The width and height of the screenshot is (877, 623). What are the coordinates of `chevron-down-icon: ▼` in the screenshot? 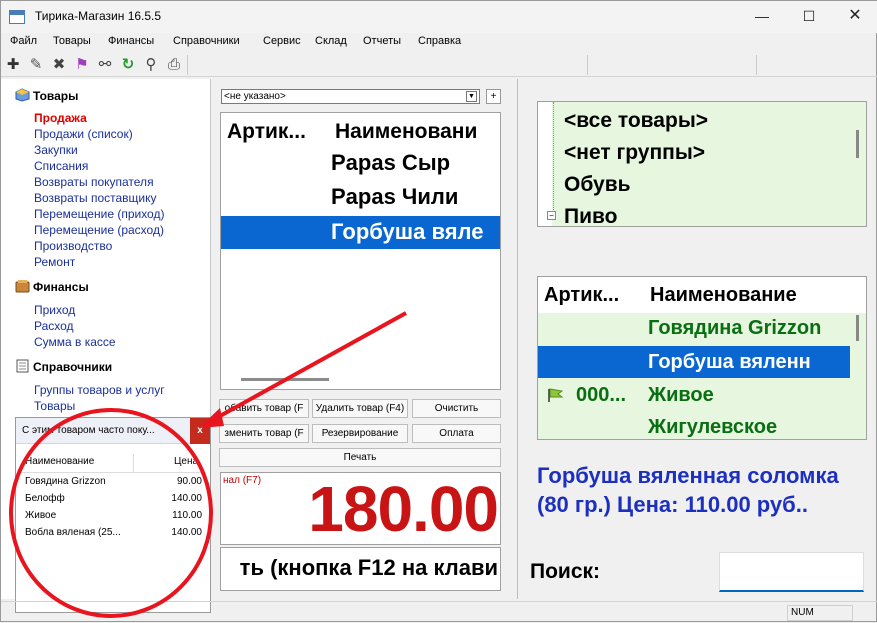 It's located at (471, 96).